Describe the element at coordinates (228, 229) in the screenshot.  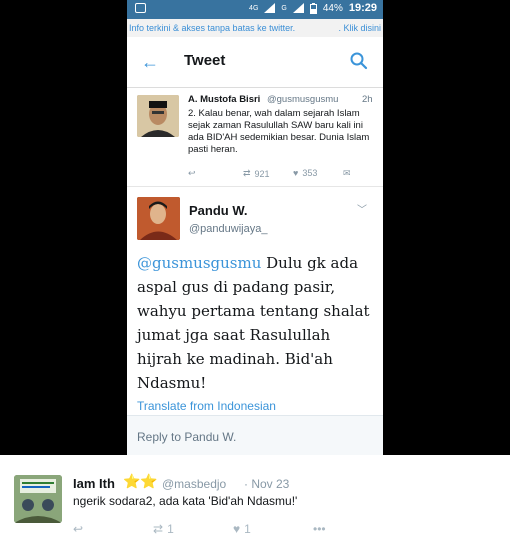
I see `tweet-author-handle: @panduwijaya_` at that location.